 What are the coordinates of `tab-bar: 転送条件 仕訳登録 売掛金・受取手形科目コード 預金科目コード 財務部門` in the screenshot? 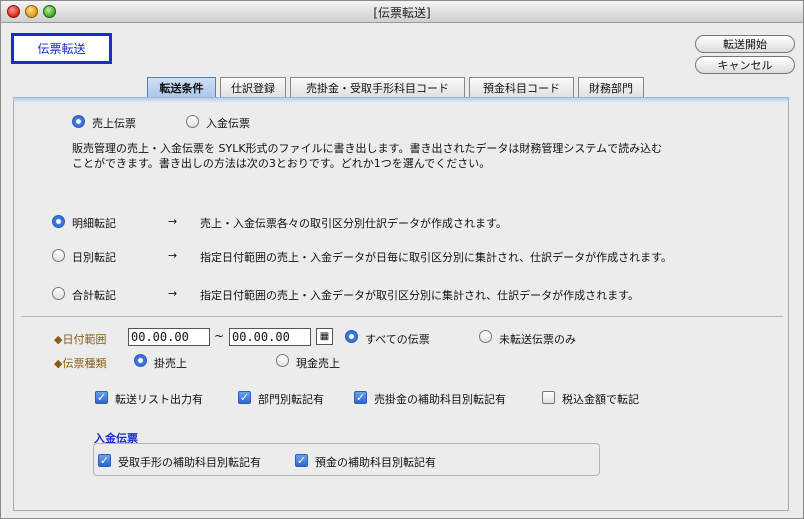 It's located at (397, 87).